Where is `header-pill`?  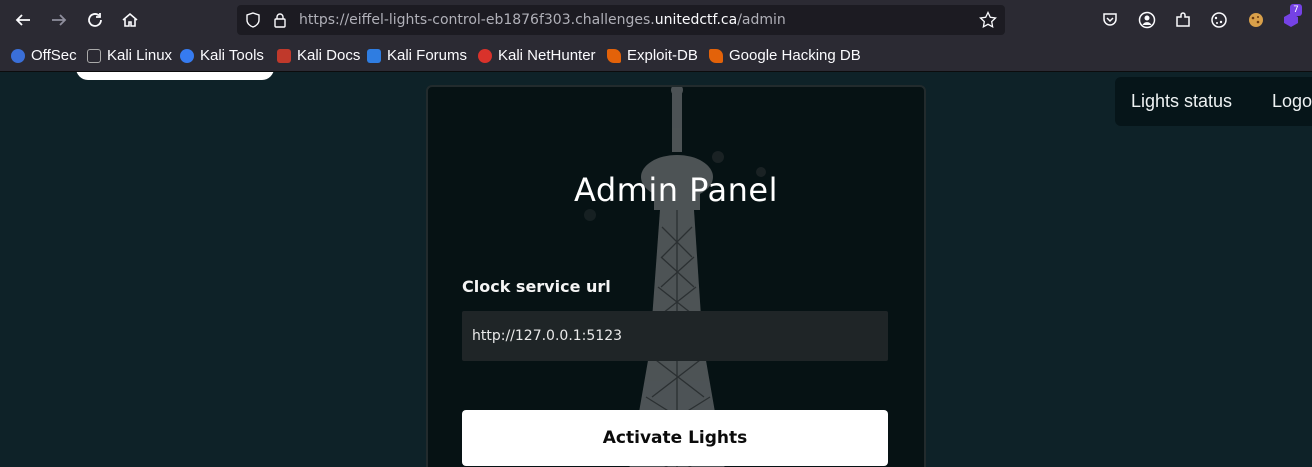
header-pill is located at coordinates (175, 76).